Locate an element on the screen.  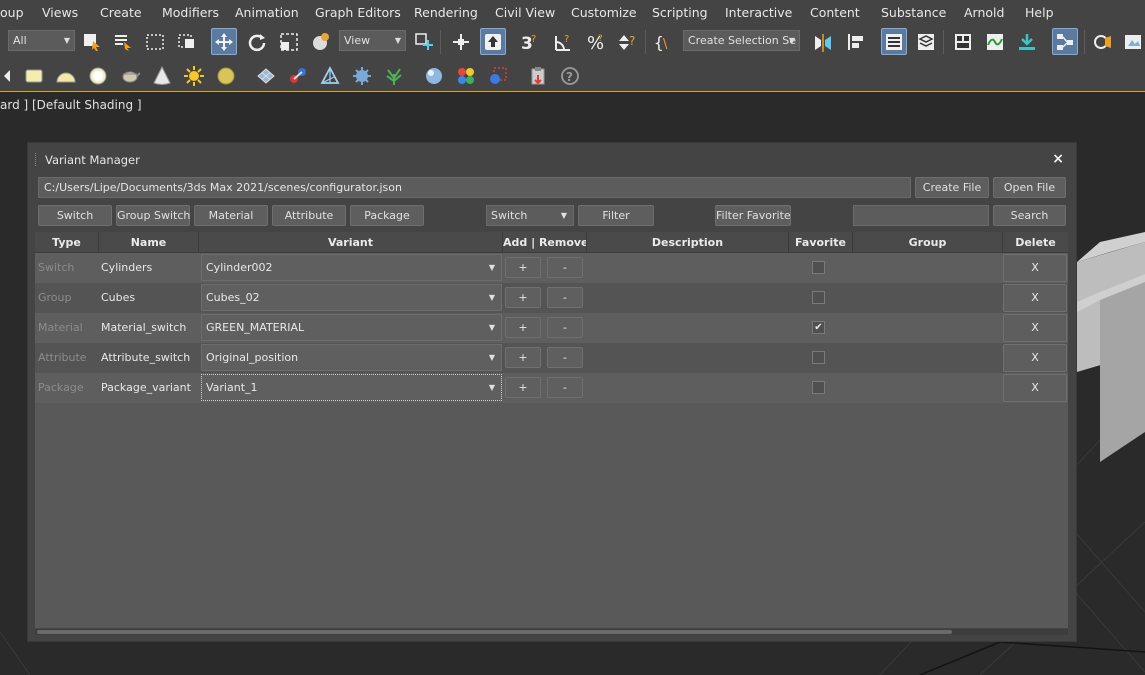
rect-region-icon is located at coordinates (155, 41).